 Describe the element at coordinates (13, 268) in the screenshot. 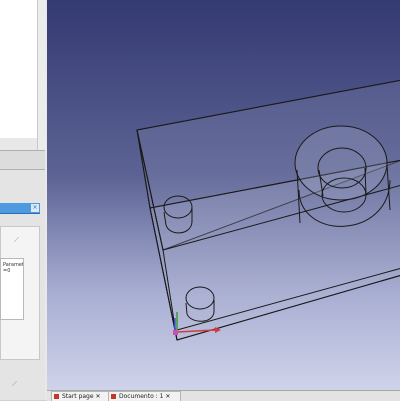

I see `parameter-text: Parameter =0` at that location.